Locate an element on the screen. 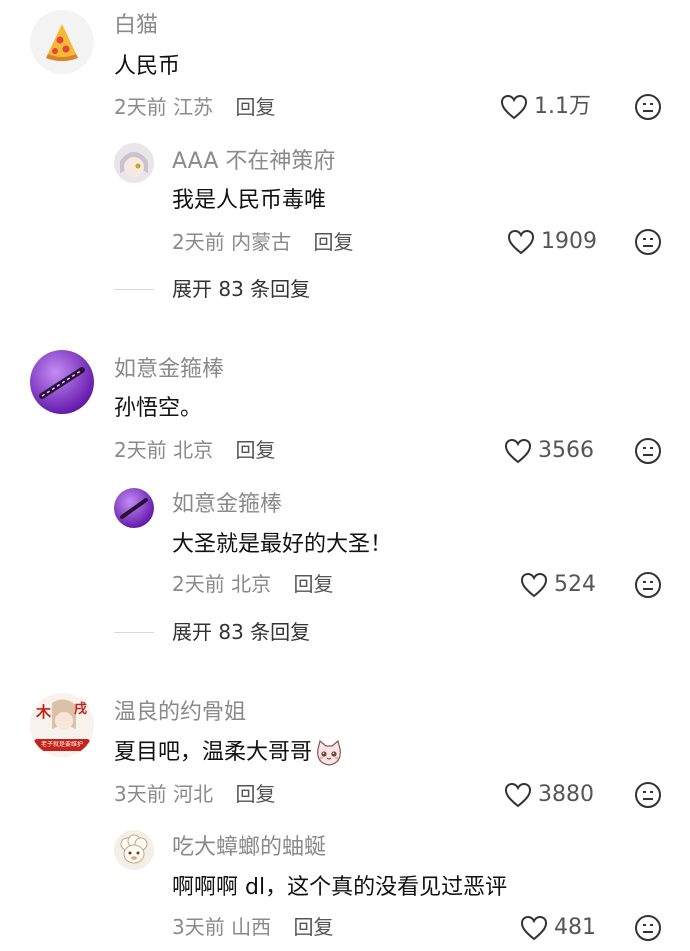 The image size is (690, 951). comment-meta: 2天前 北京 回复 is located at coordinates (194, 450).